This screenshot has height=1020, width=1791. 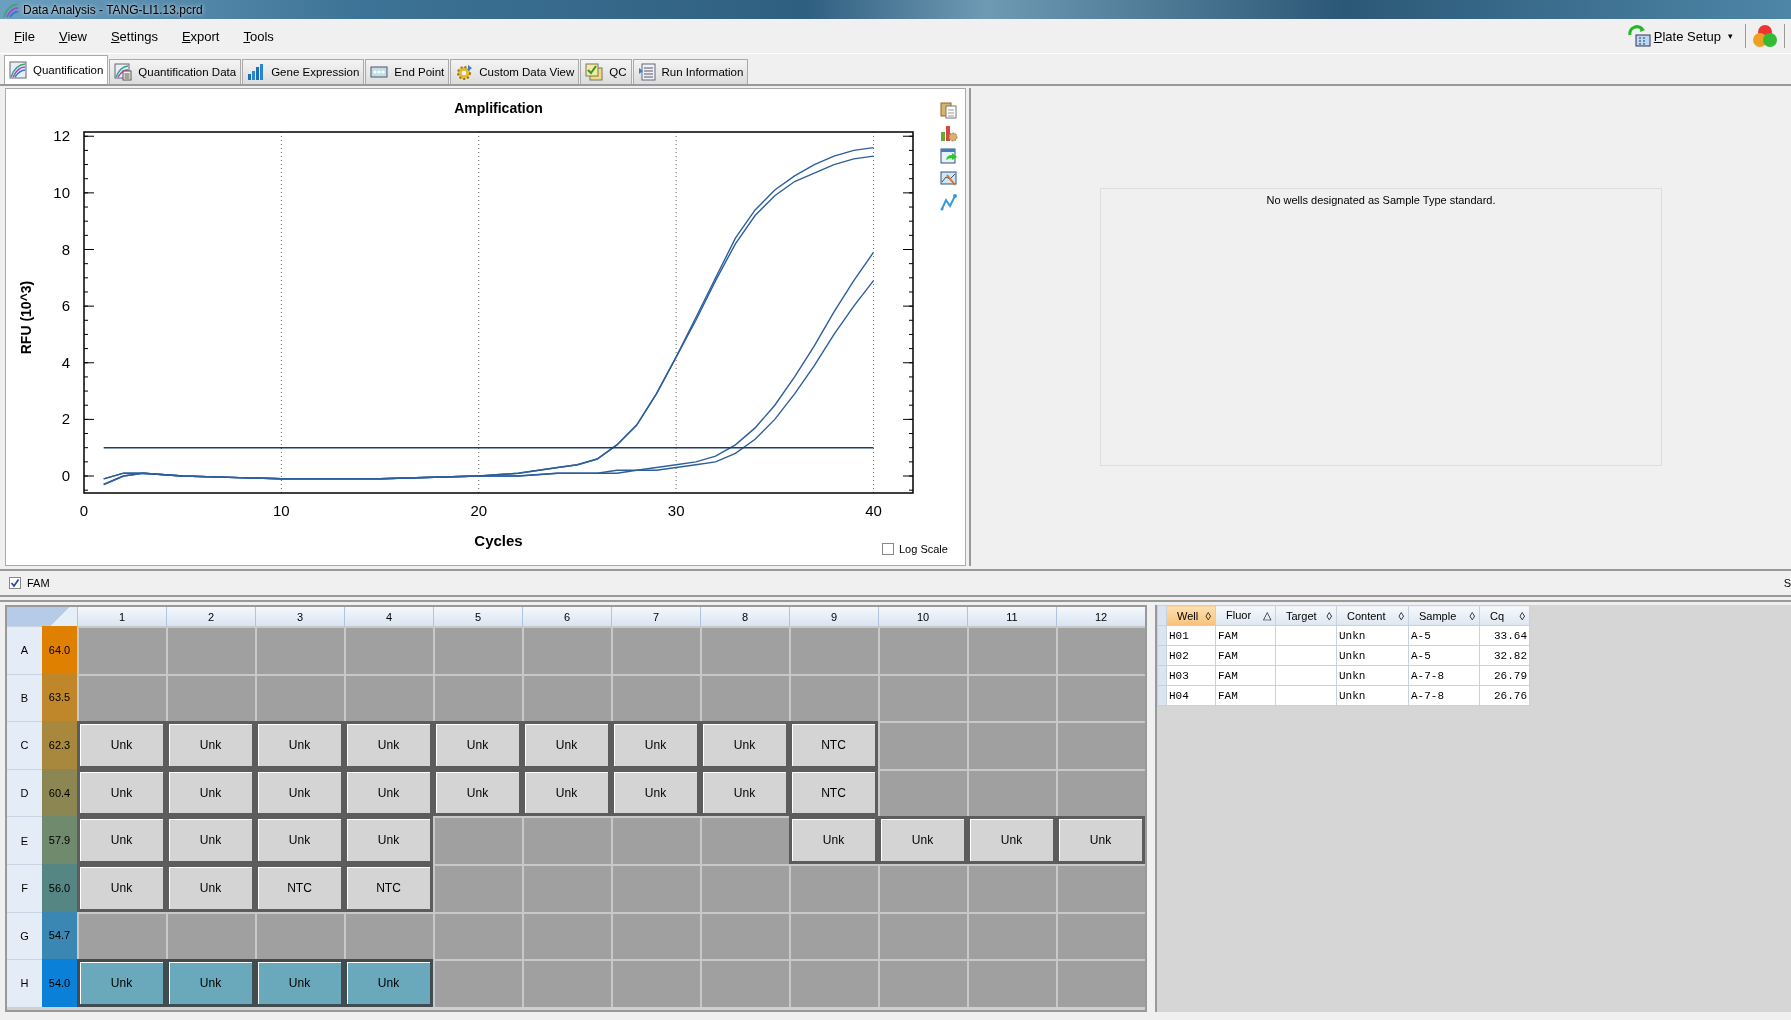 What do you see at coordinates (59, 650) in the screenshot?
I see `temperature-cell: 64.0` at bounding box center [59, 650].